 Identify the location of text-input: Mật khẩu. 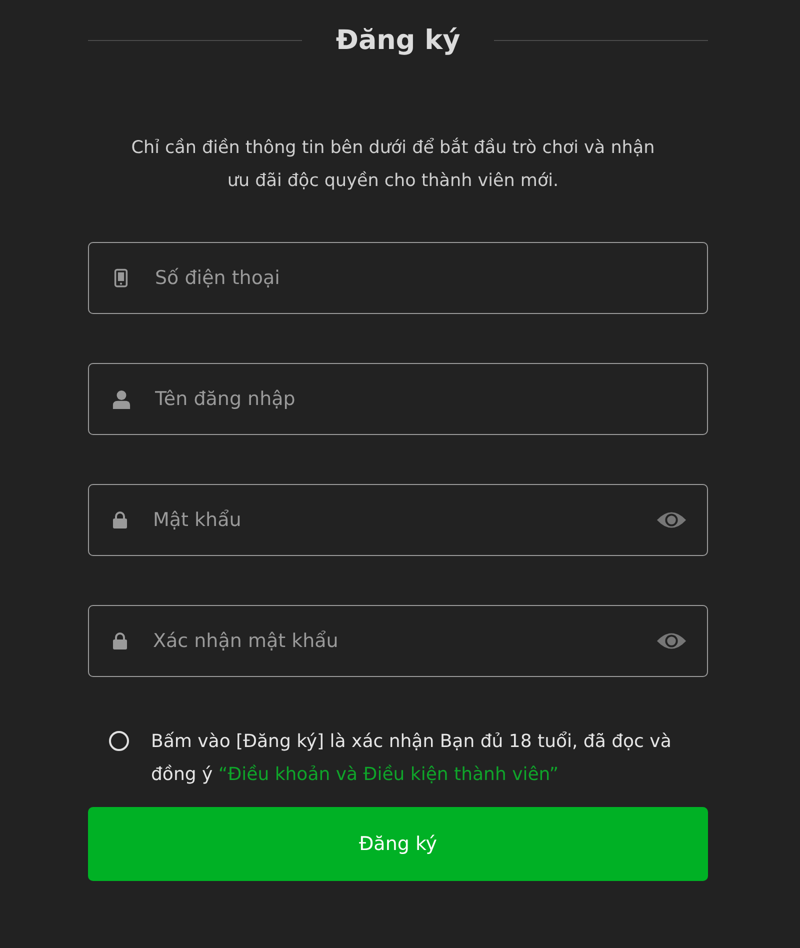
(404, 520).